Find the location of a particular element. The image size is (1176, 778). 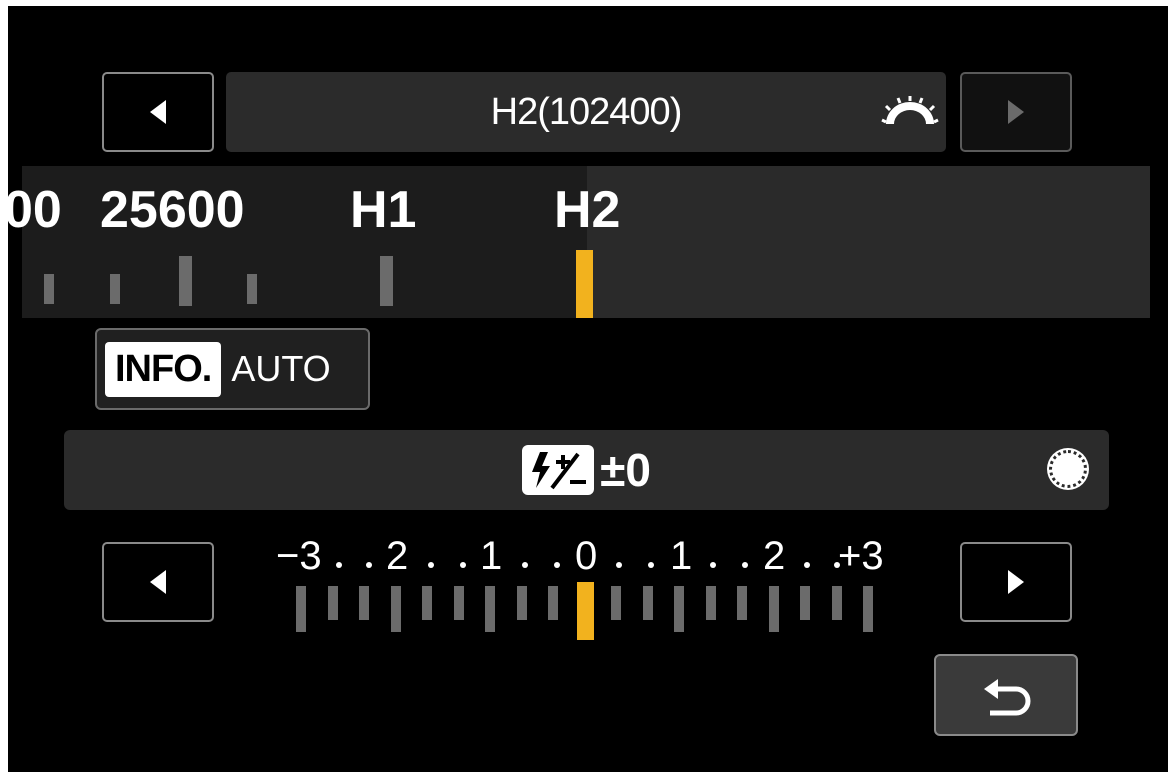

info-key-label: INFO. is located at coordinates (163, 369).